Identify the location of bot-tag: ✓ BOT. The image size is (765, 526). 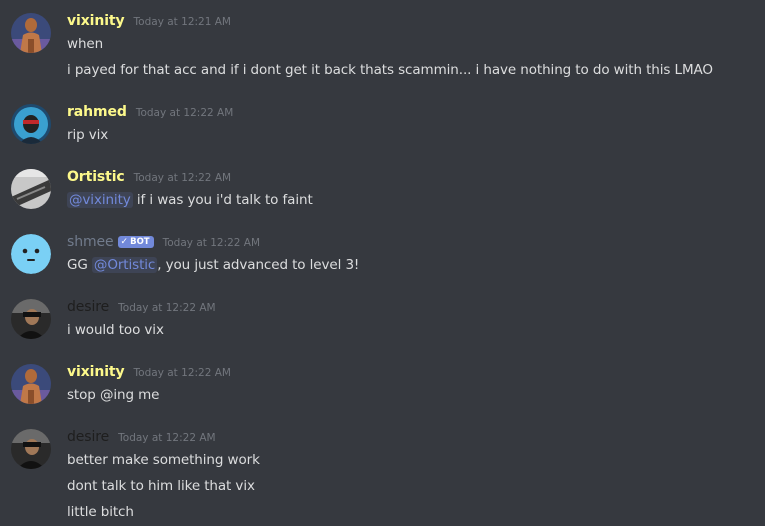
(135, 242).